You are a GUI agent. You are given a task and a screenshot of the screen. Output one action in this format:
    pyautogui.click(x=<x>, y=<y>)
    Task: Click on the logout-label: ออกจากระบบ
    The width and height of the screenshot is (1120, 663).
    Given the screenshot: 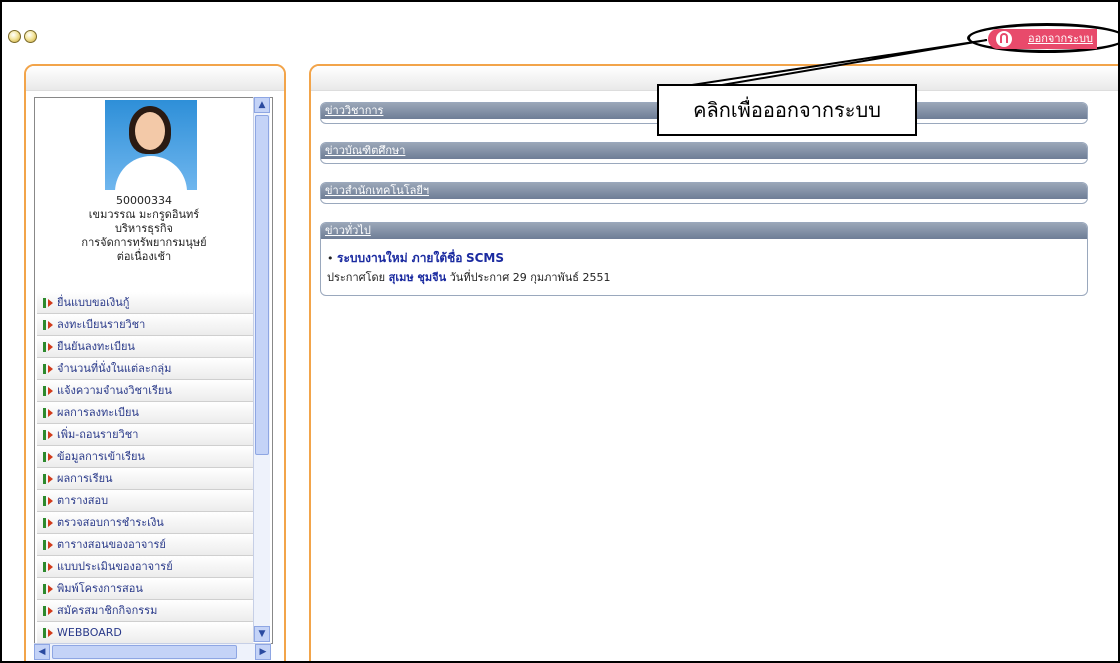 What is the action you would take?
    pyautogui.click(x=1059, y=39)
    